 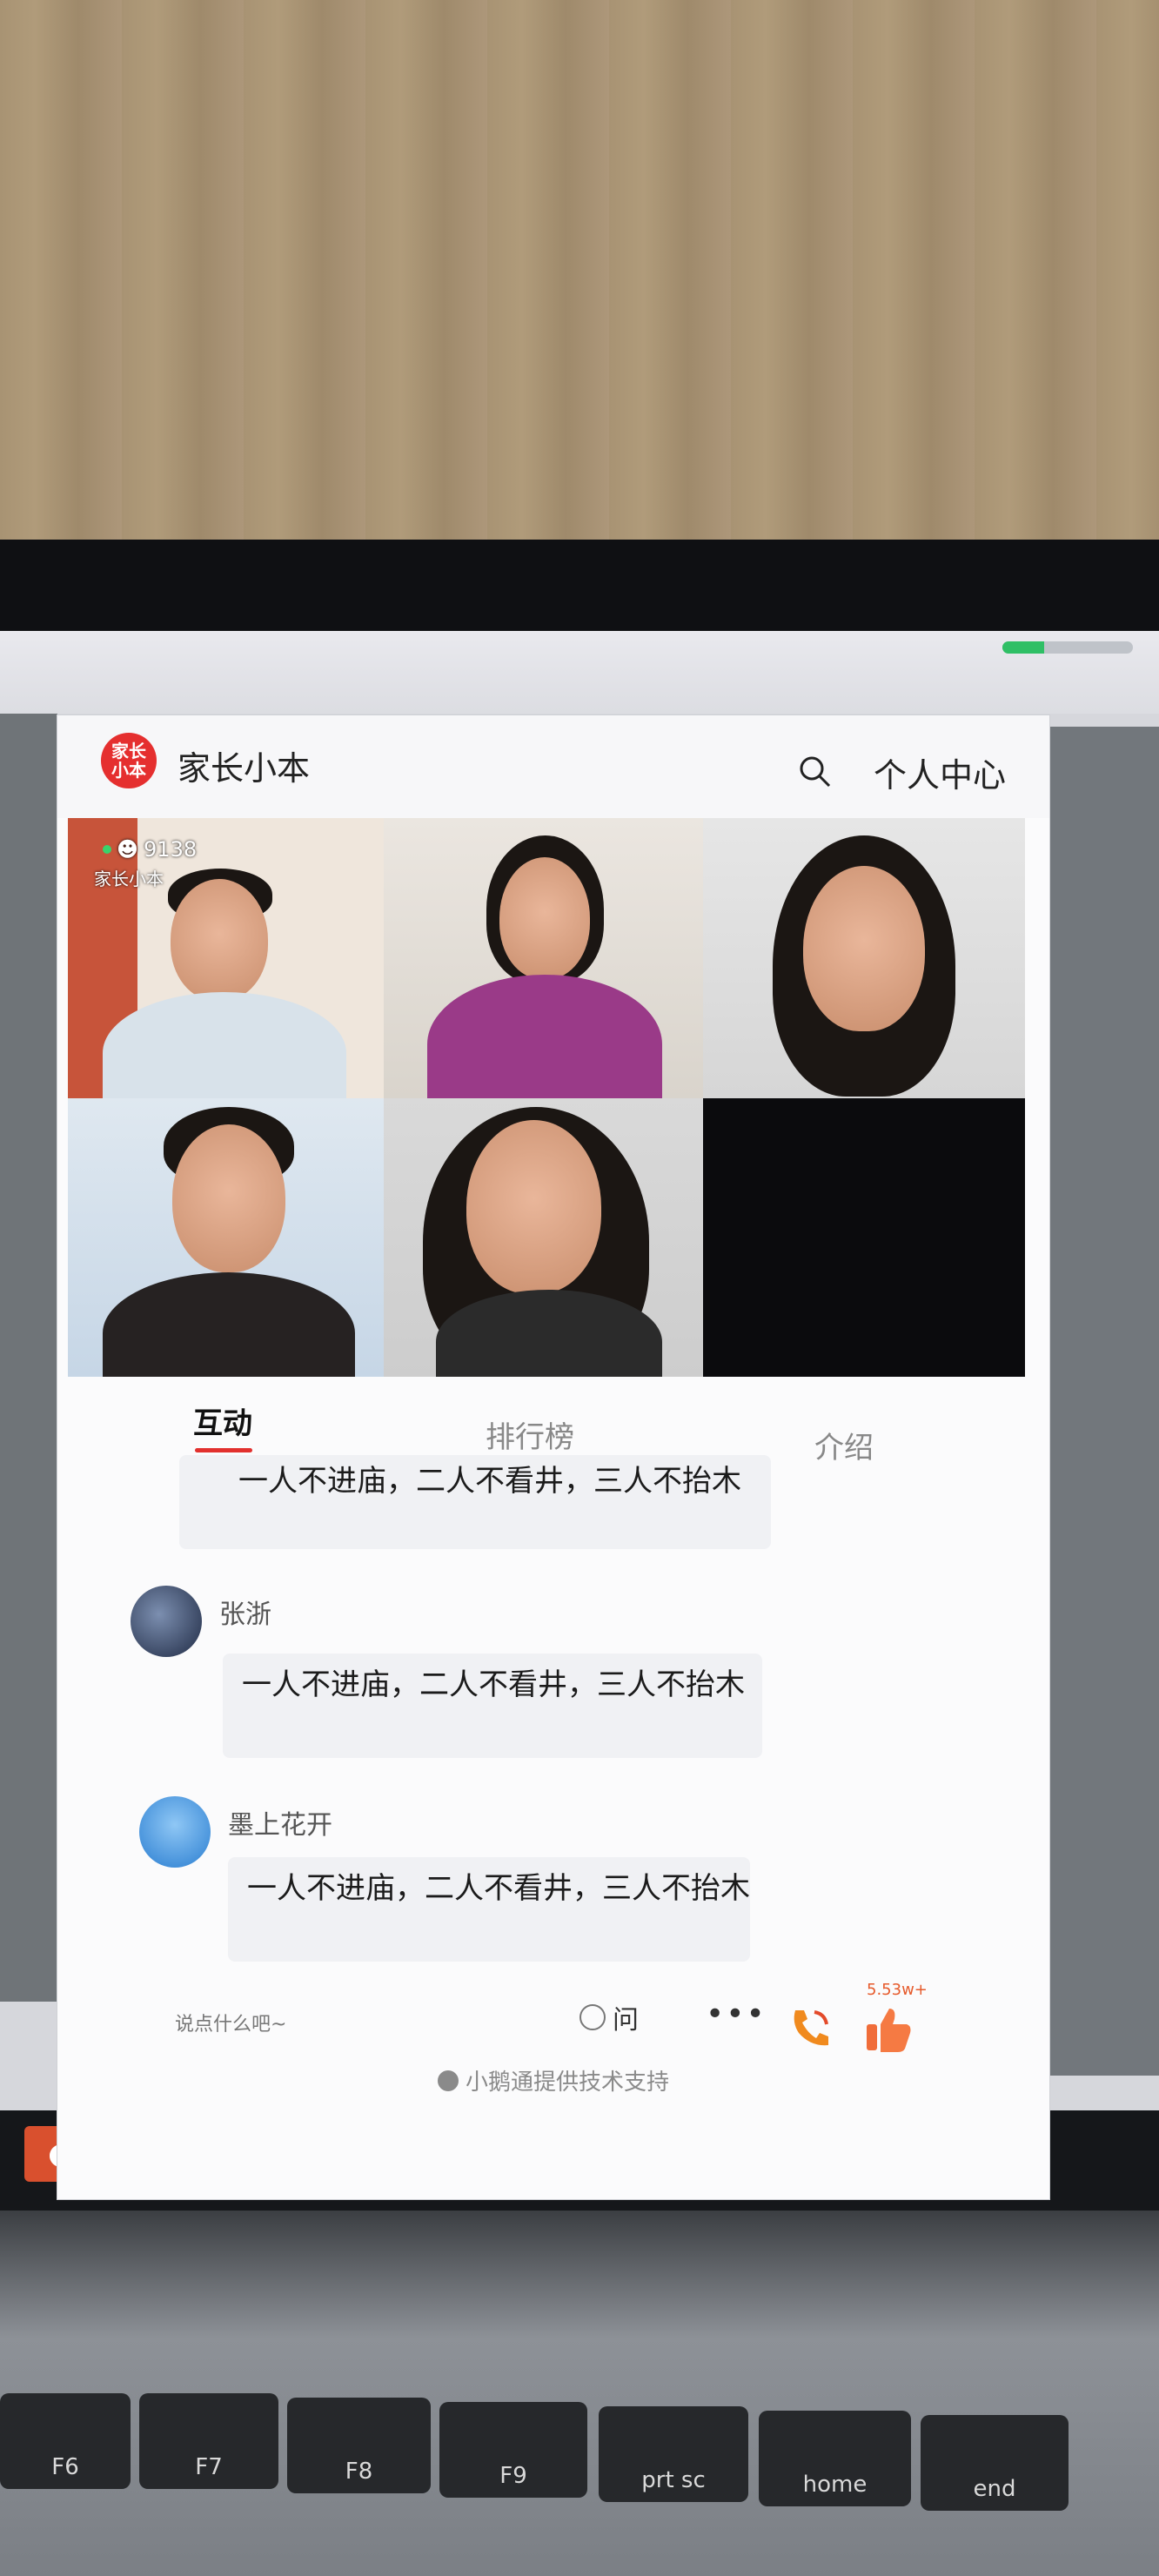 What do you see at coordinates (580, 2393) in the screenshot?
I see `laptop-keyboard: F6 F7 F8 F9 prt sc home end` at bounding box center [580, 2393].